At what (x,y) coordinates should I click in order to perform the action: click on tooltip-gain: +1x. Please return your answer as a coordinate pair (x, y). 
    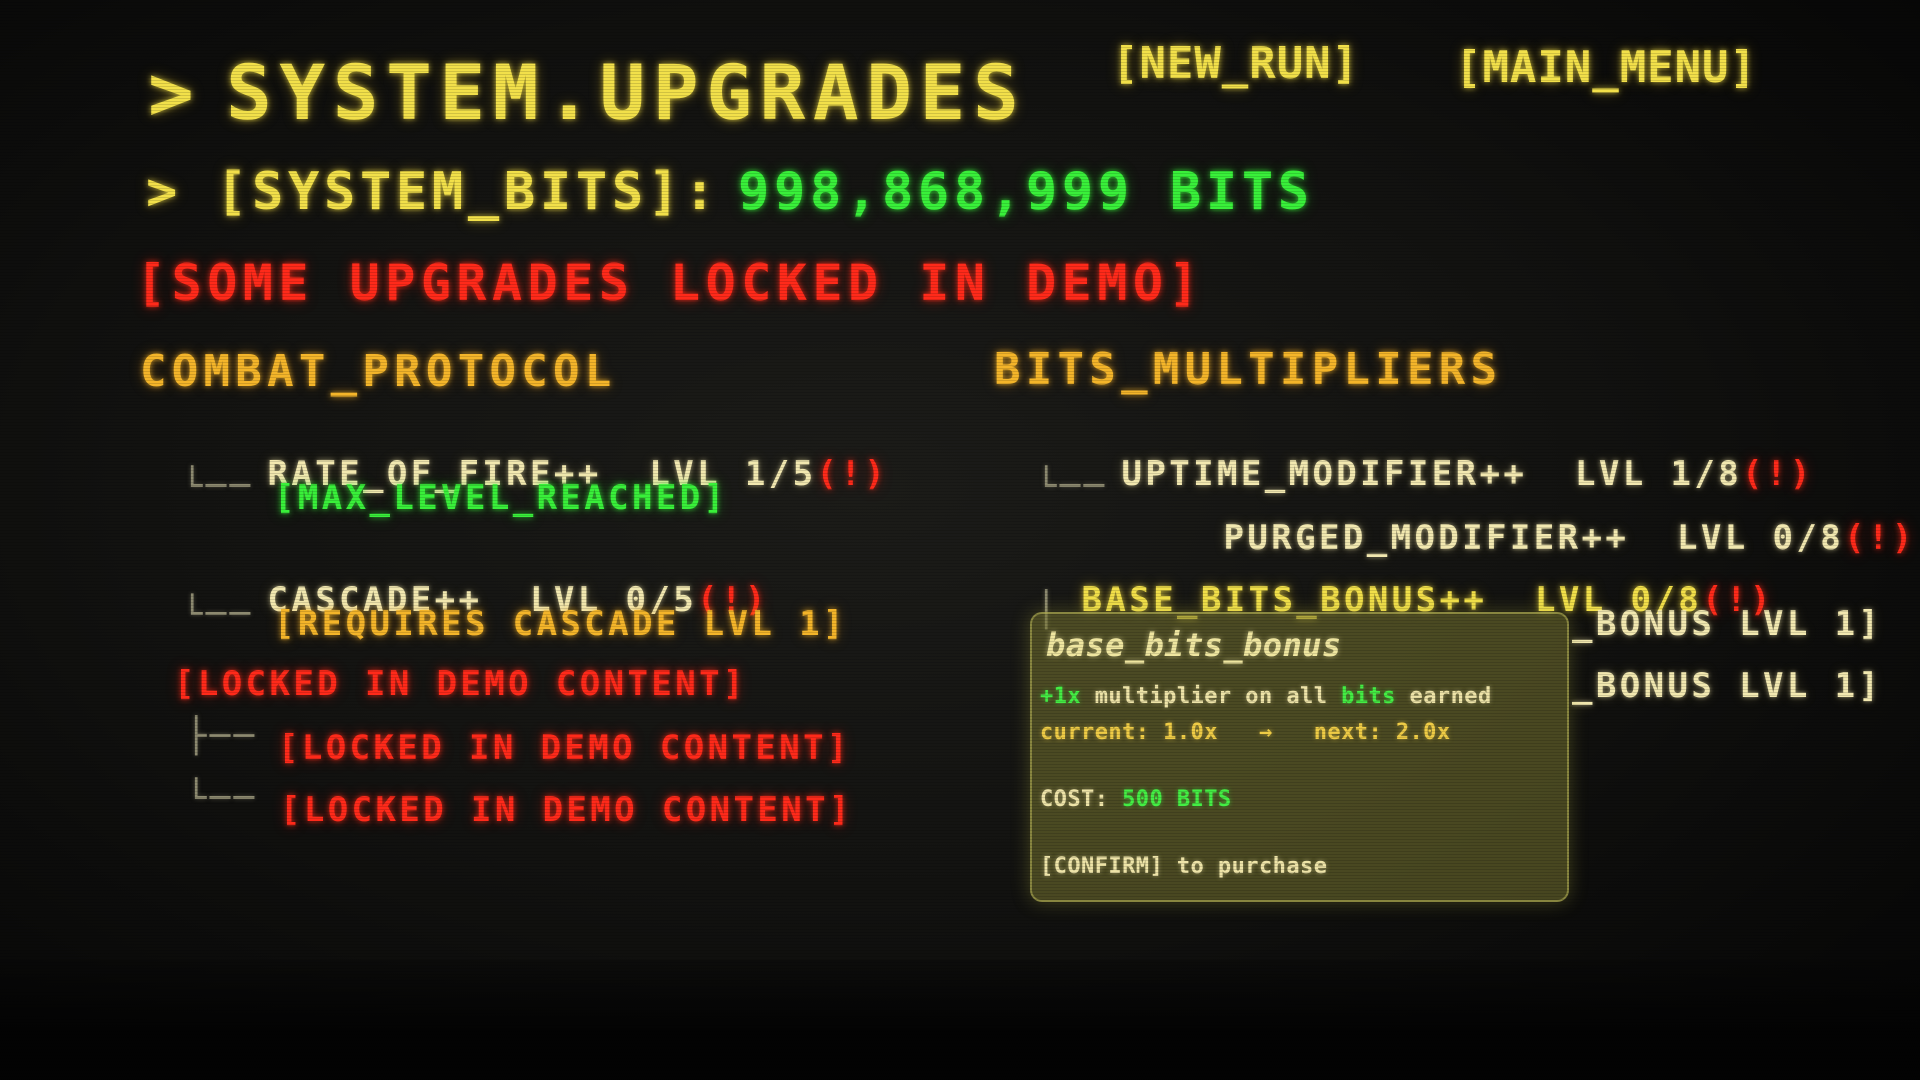
    Looking at the image, I should click on (1061, 696).